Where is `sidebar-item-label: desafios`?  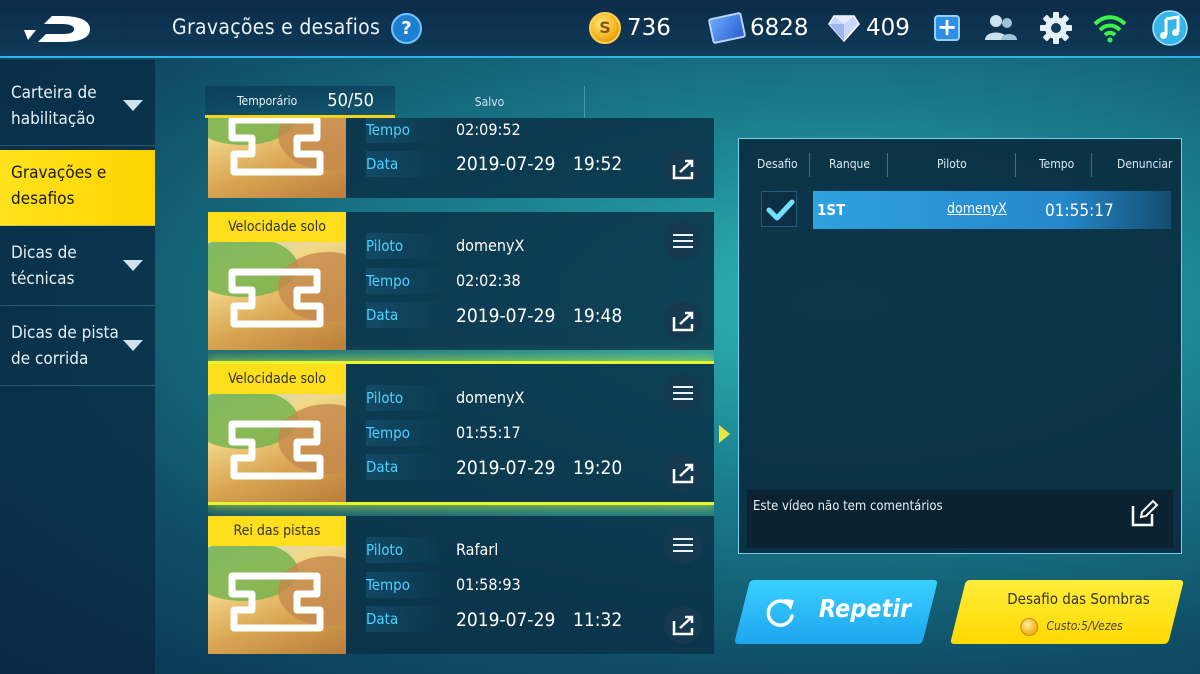
sidebar-item-label: desafios is located at coordinates (43, 199).